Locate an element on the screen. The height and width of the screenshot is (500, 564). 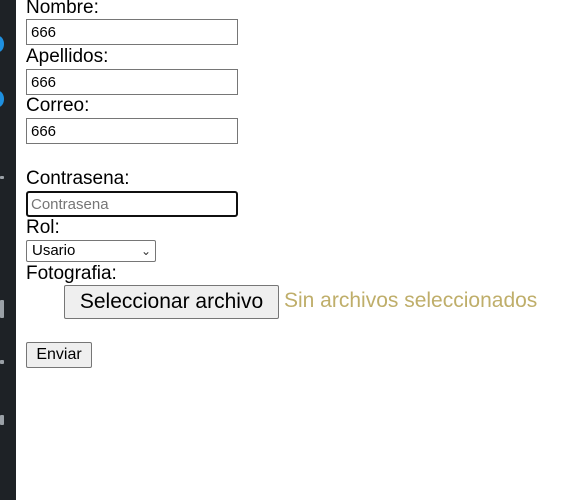
contrasena-label: Contrasena: is located at coordinates (78, 178).